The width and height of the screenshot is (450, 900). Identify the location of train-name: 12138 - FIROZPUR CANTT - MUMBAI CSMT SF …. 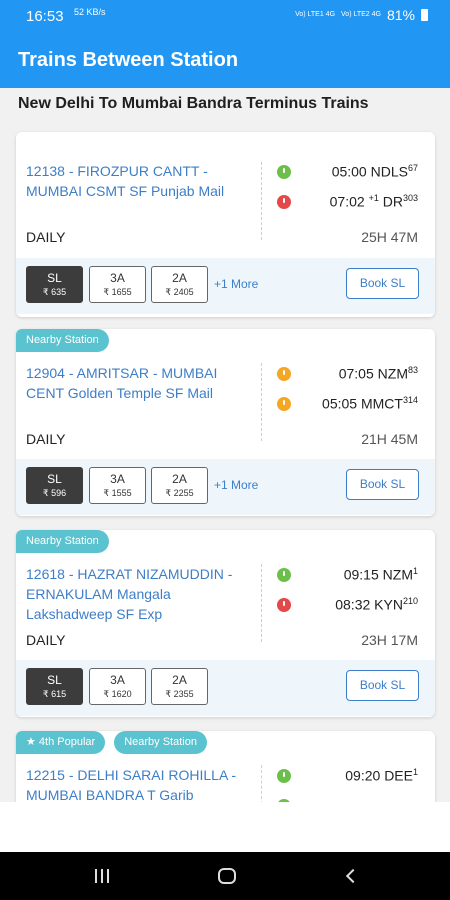
(139, 181).